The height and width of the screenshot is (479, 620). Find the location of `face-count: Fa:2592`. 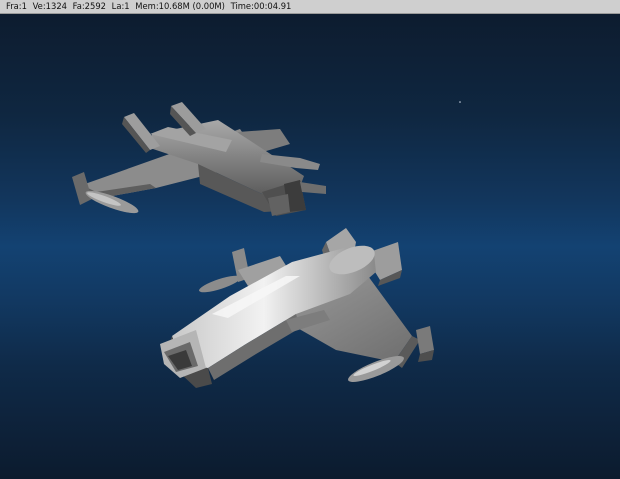

face-count: Fa:2592 is located at coordinates (89, 6).